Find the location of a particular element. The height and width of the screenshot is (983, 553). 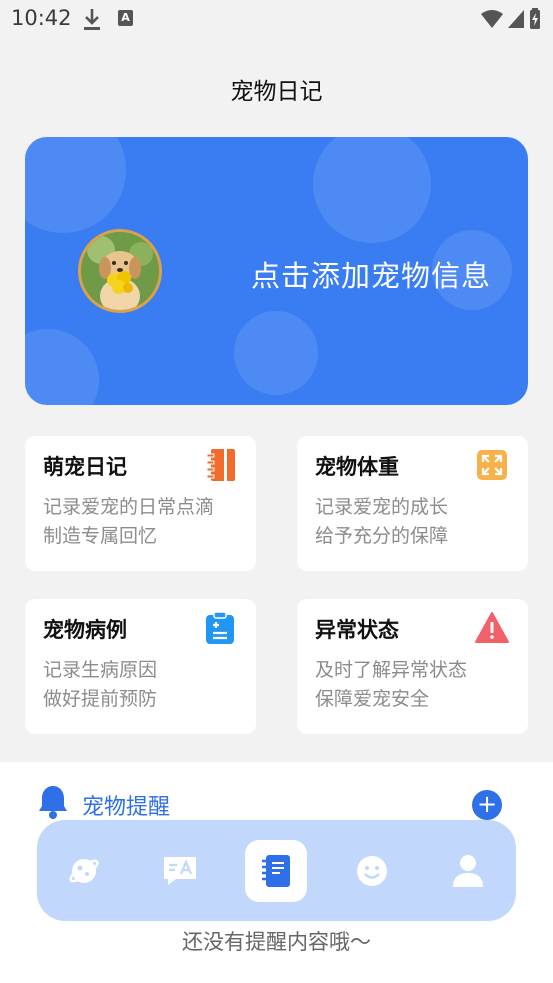

keyboard-a-icon: A is located at coordinates (125, 18).